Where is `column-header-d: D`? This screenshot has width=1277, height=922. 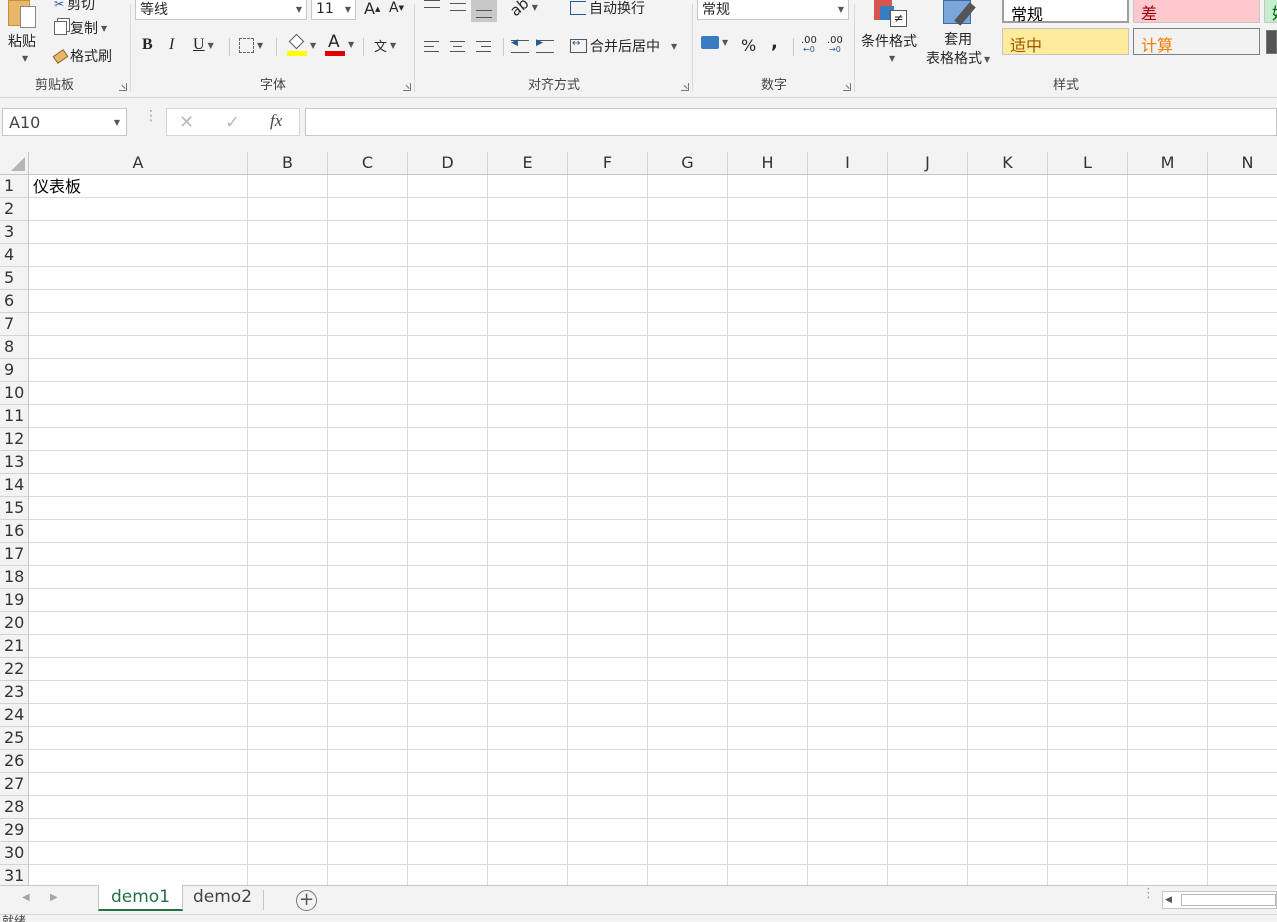
column-header-d: D is located at coordinates (448, 163).